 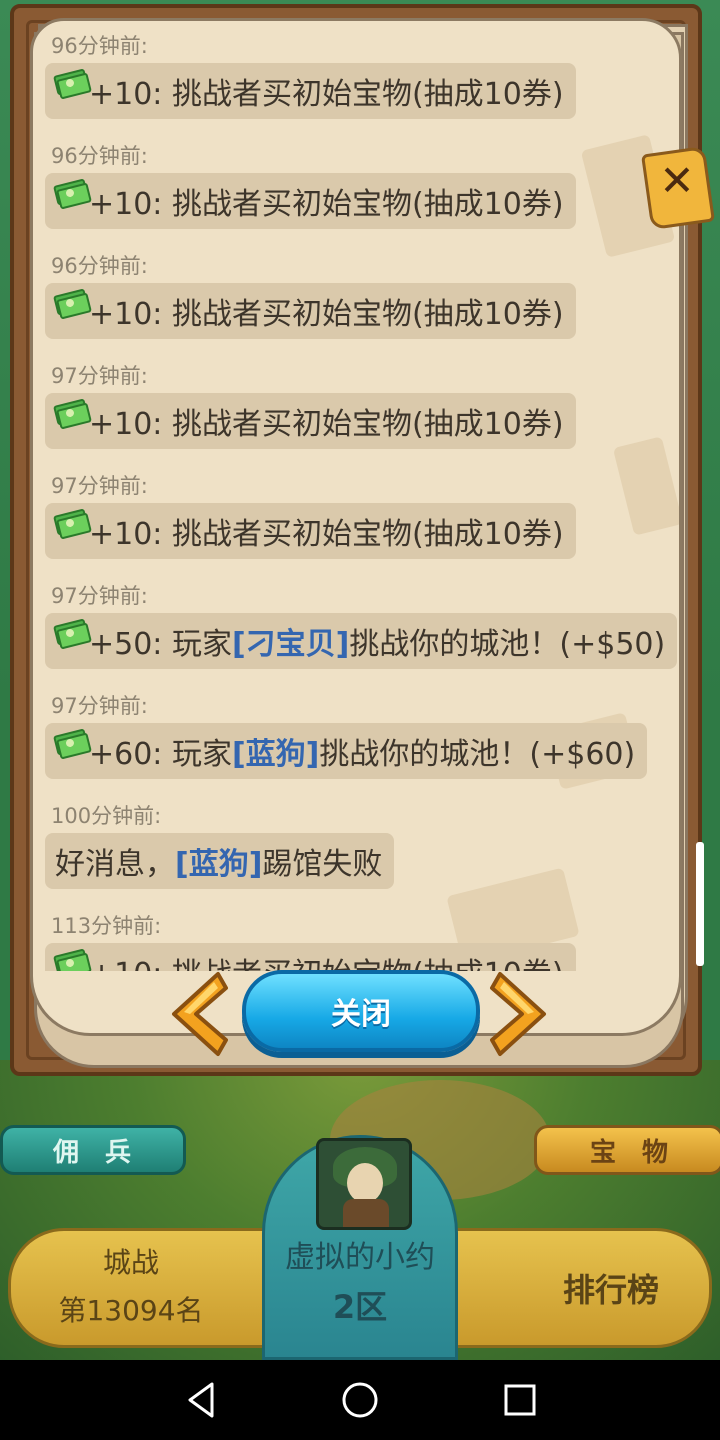 I want to click on list-item: 113分钟前: +10: 挑战者买初始宝物(抽成10券), so click(x=310, y=942).